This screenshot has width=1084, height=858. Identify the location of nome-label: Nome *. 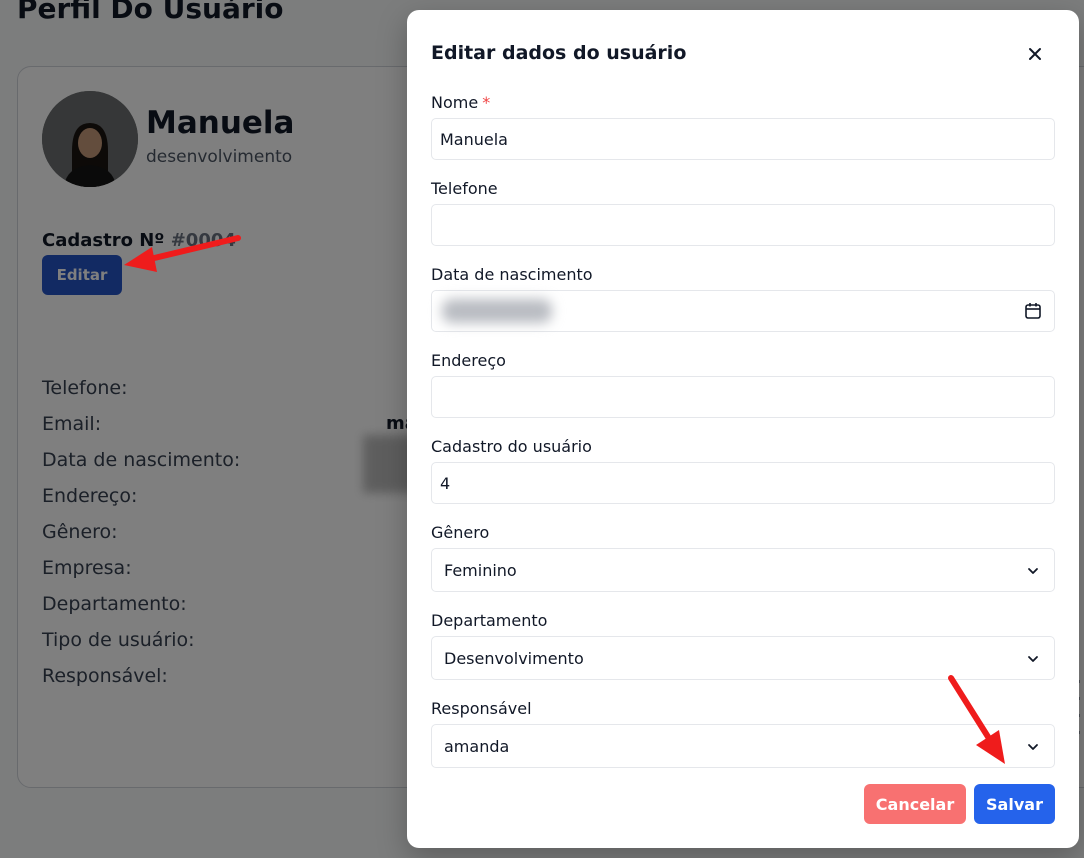
(460, 102).